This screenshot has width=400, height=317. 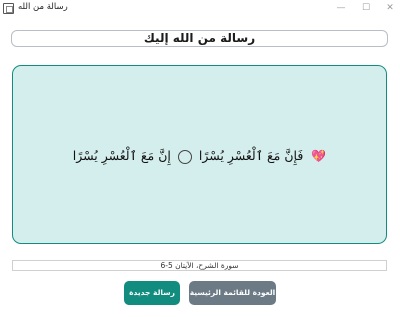 What do you see at coordinates (341, 8) in the screenshot?
I see `minimize-button: —` at bounding box center [341, 8].